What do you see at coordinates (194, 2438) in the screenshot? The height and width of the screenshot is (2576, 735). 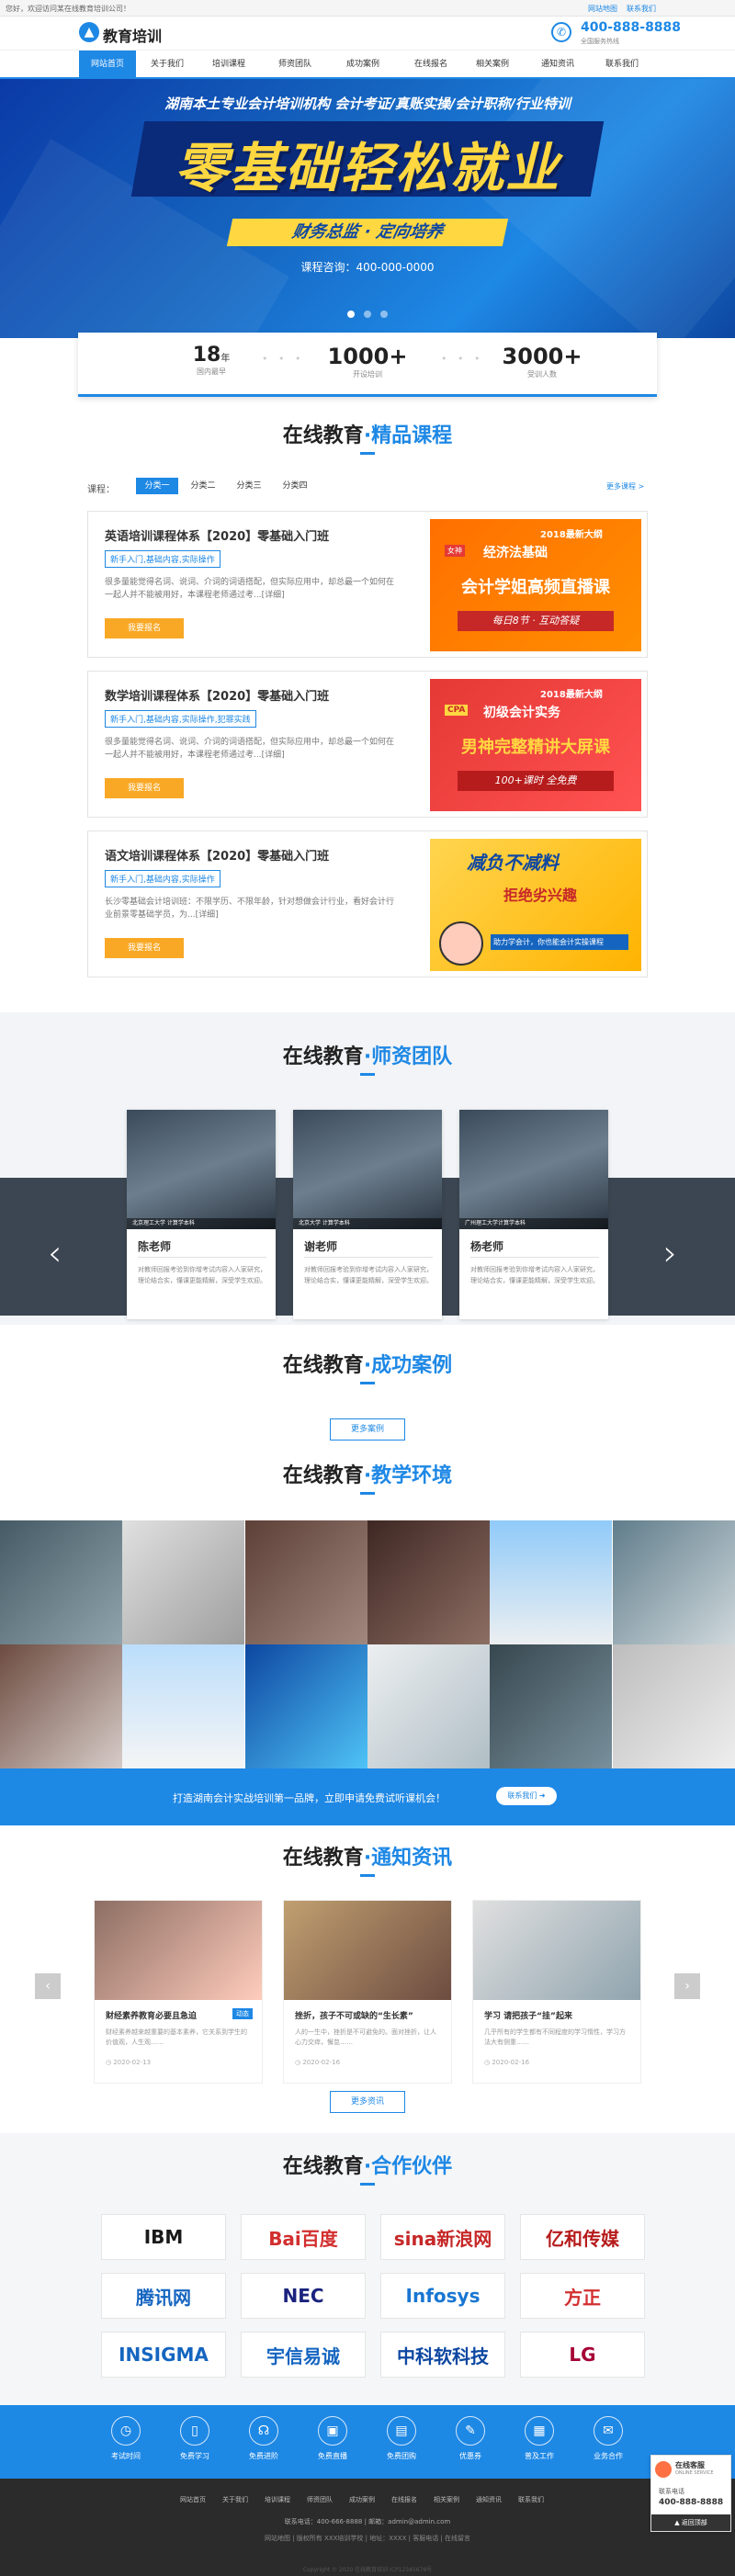 I see `footer-service-item: ▯ 免费学习` at bounding box center [194, 2438].